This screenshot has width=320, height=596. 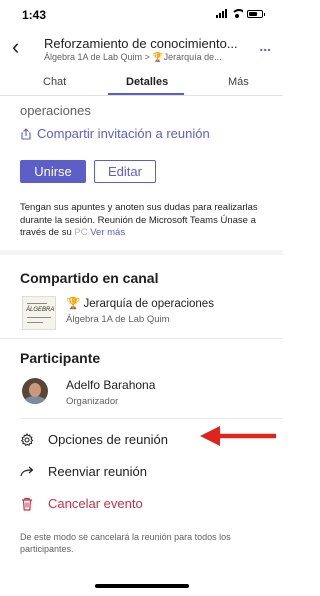 What do you see at coordinates (27, 504) in the screenshot?
I see `trash-icon` at bounding box center [27, 504].